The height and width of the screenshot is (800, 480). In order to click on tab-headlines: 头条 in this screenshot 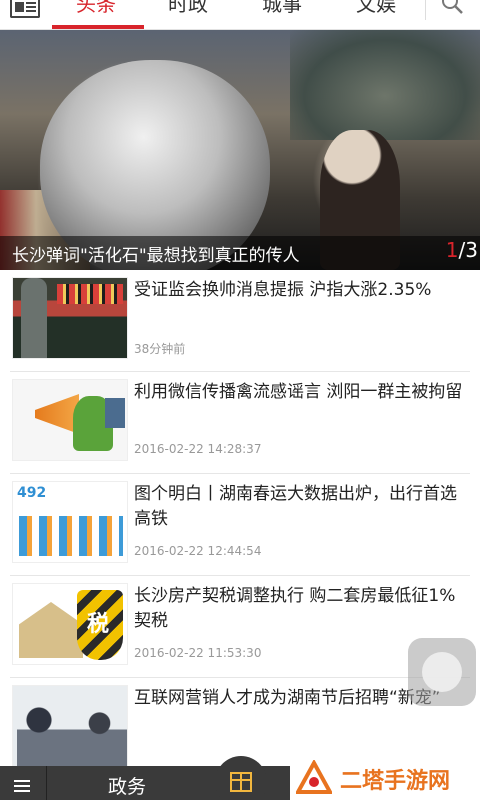, I will do `click(96, 8)`.